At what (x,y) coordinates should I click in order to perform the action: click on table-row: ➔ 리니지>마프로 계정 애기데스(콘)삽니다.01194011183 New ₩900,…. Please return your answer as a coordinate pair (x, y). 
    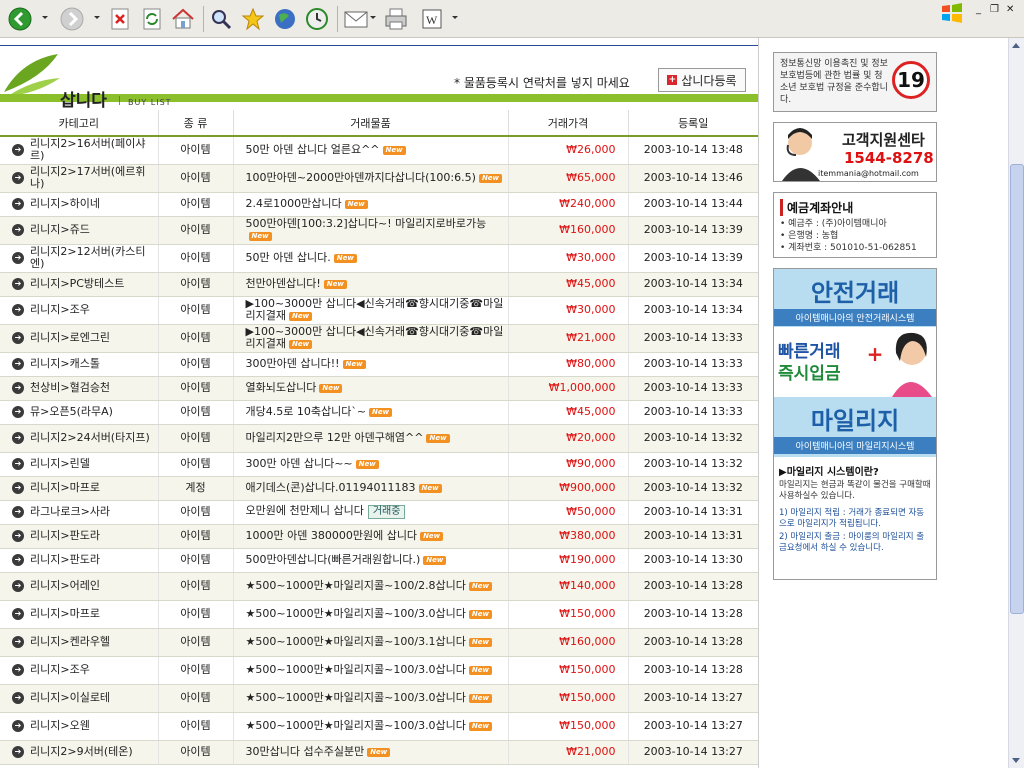
    Looking at the image, I should click on (379, 488).